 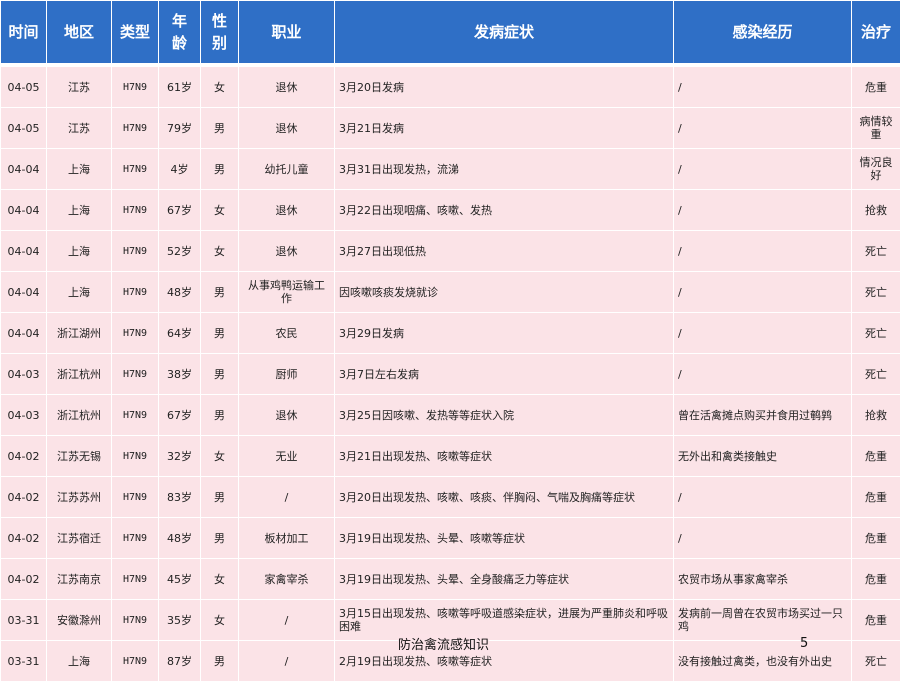 I want to click on table-row: 04-03浙江杭州H7N938岁男厨师3月7日左右发病/死亡, so click(x=450, y=374).